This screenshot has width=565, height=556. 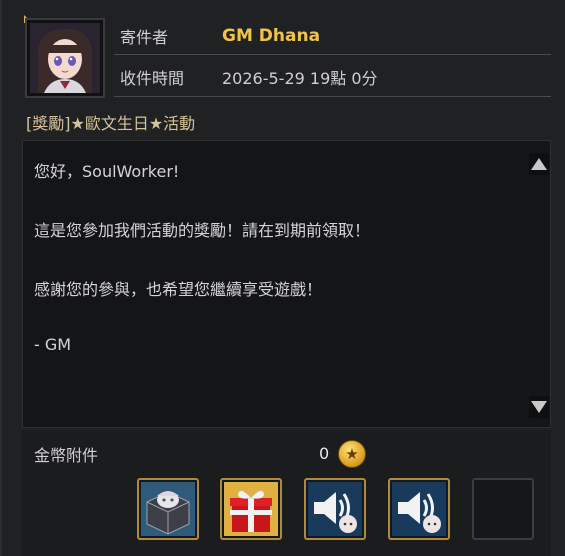 What do you see at coordinates (324, 453) in the screenshot?
I see `gold-amount: 0` at bounding box center [324, 453].